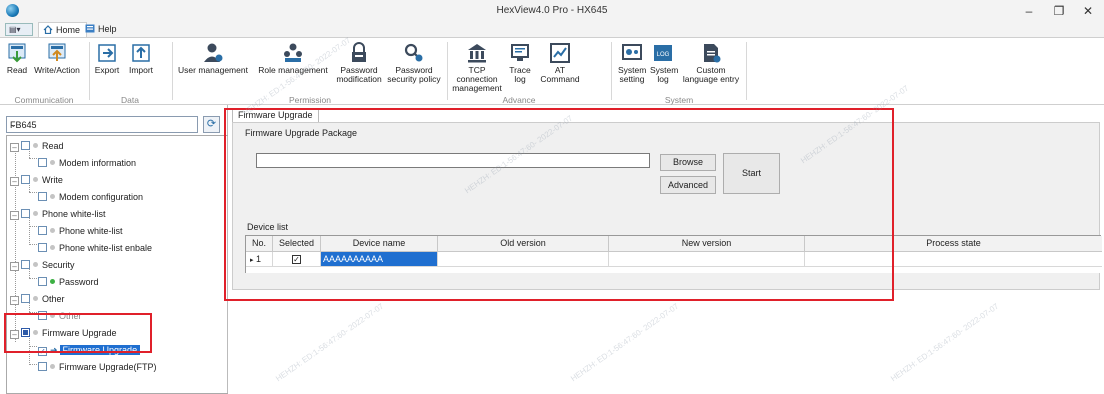 The image size is (1104, 394). Describe the element at coordinates (107, 58) in the screenshot. I see `export-button: Export` at that location.